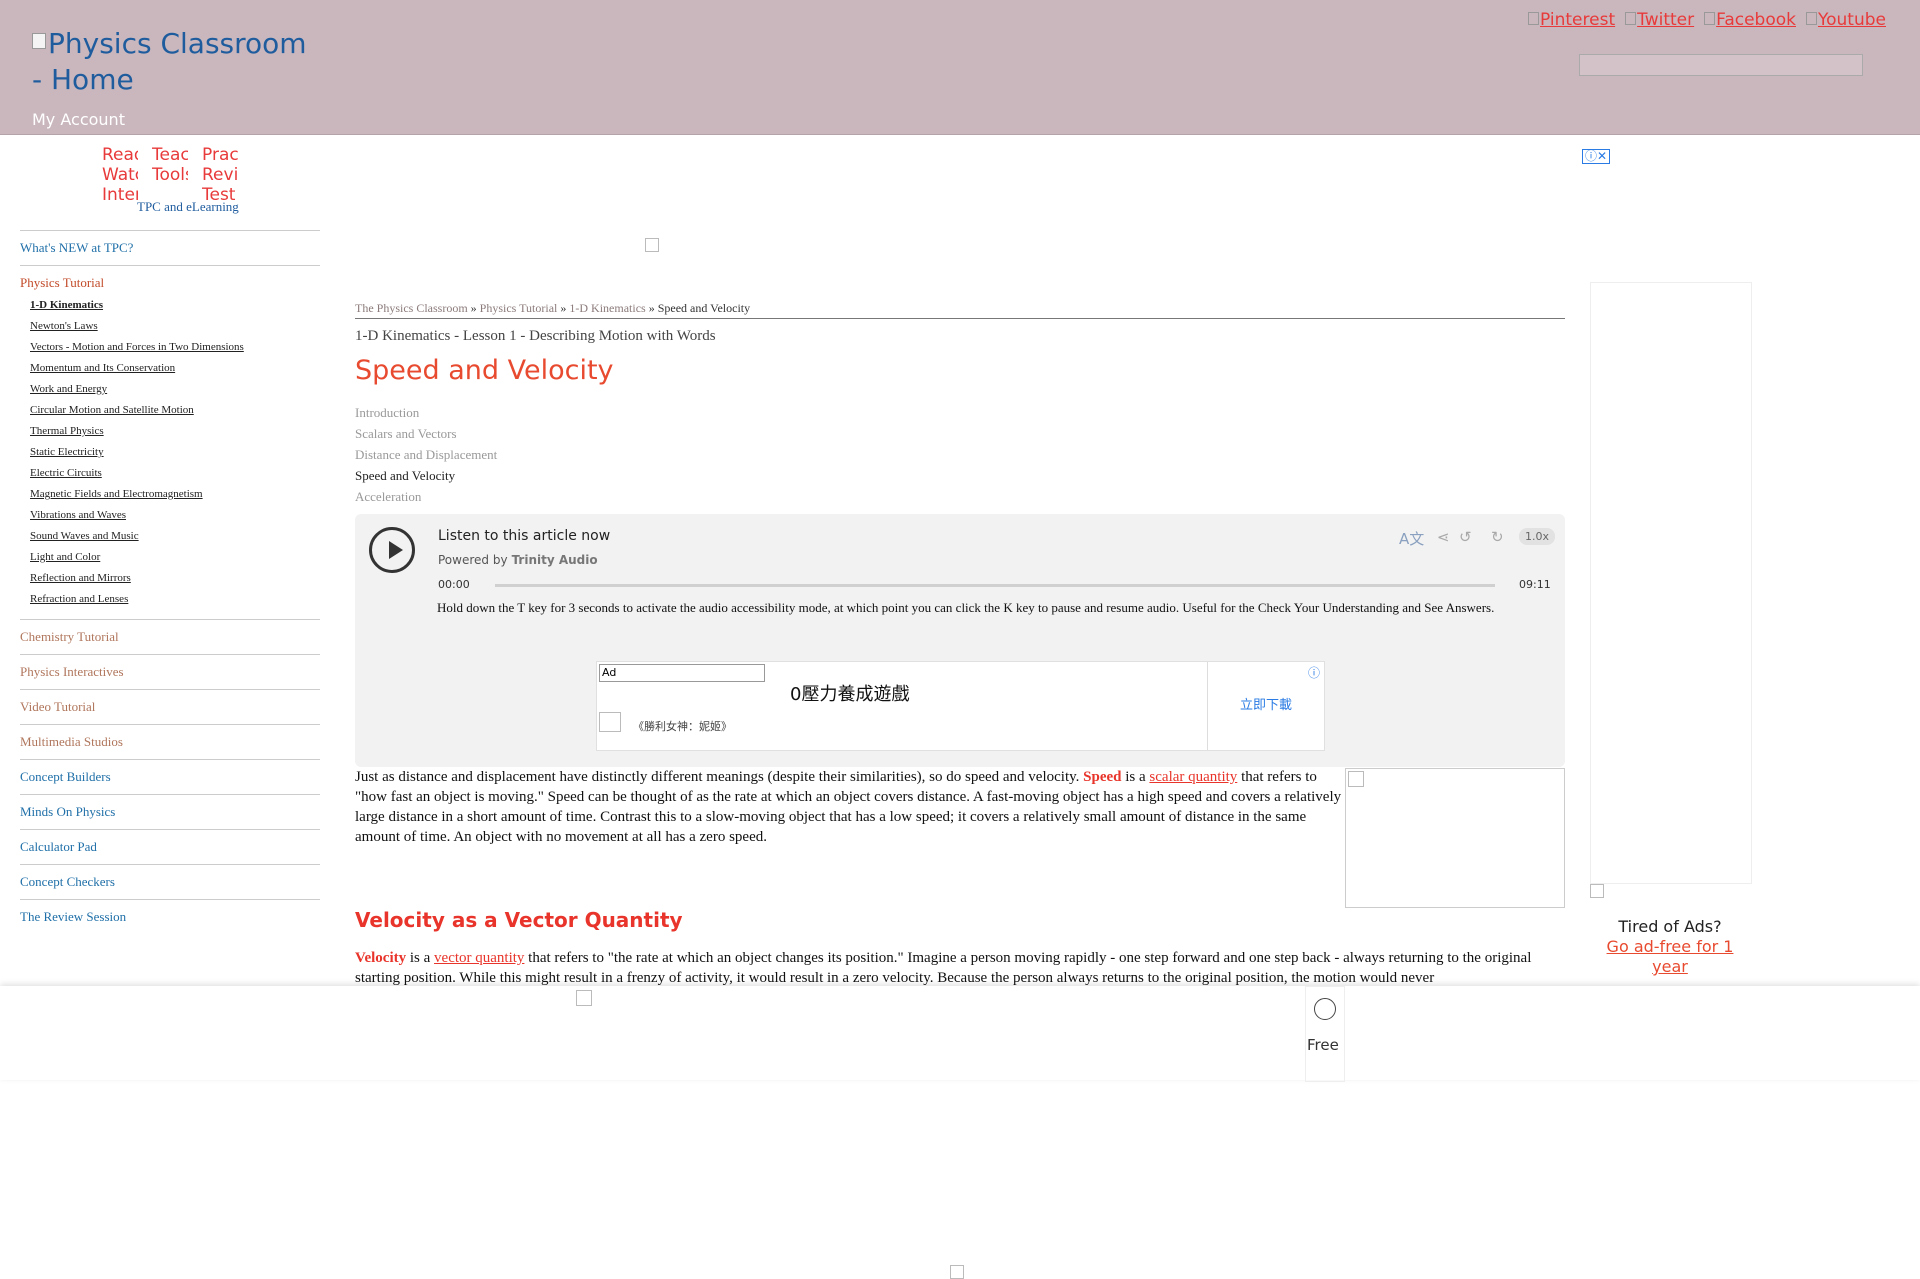 This screenshot has width=1920, height=1279. I want to click on inline-ad: Ad 0壓力養成遊戲 《勝利女神：妮姬》 立即下載 ⓘ, so click(960, 706).